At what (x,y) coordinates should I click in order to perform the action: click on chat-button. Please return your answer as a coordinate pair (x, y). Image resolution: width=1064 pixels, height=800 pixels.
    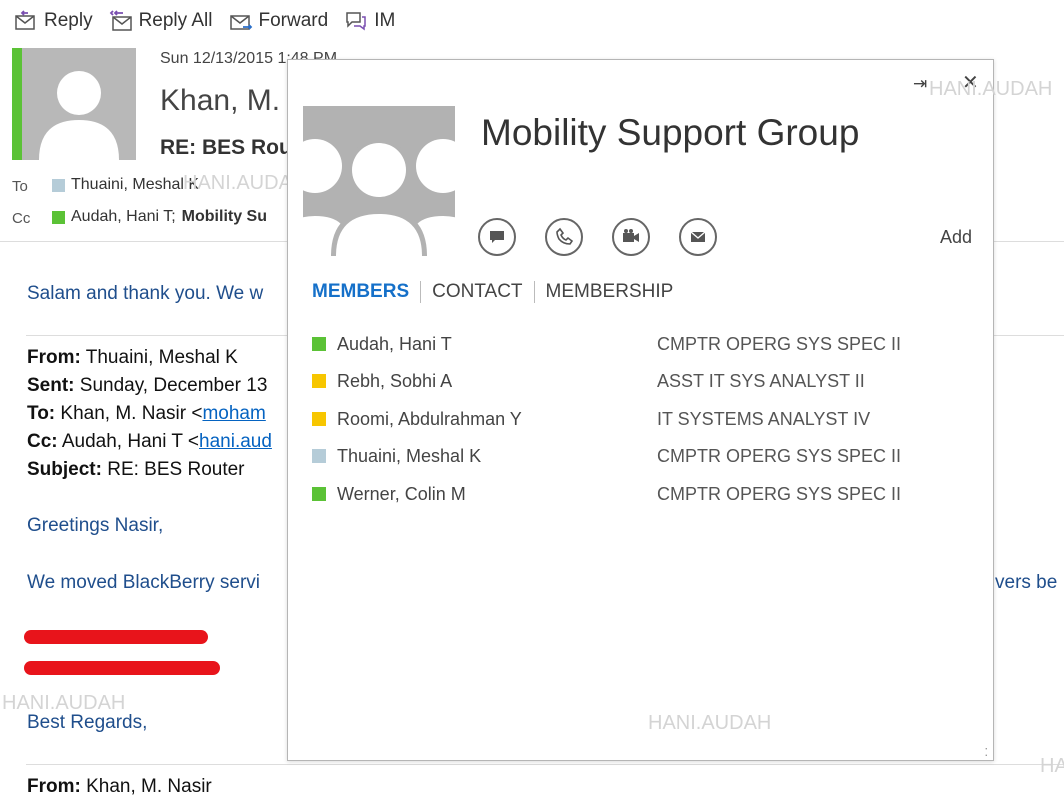
    Looking at the image, I should click on (497, 237).